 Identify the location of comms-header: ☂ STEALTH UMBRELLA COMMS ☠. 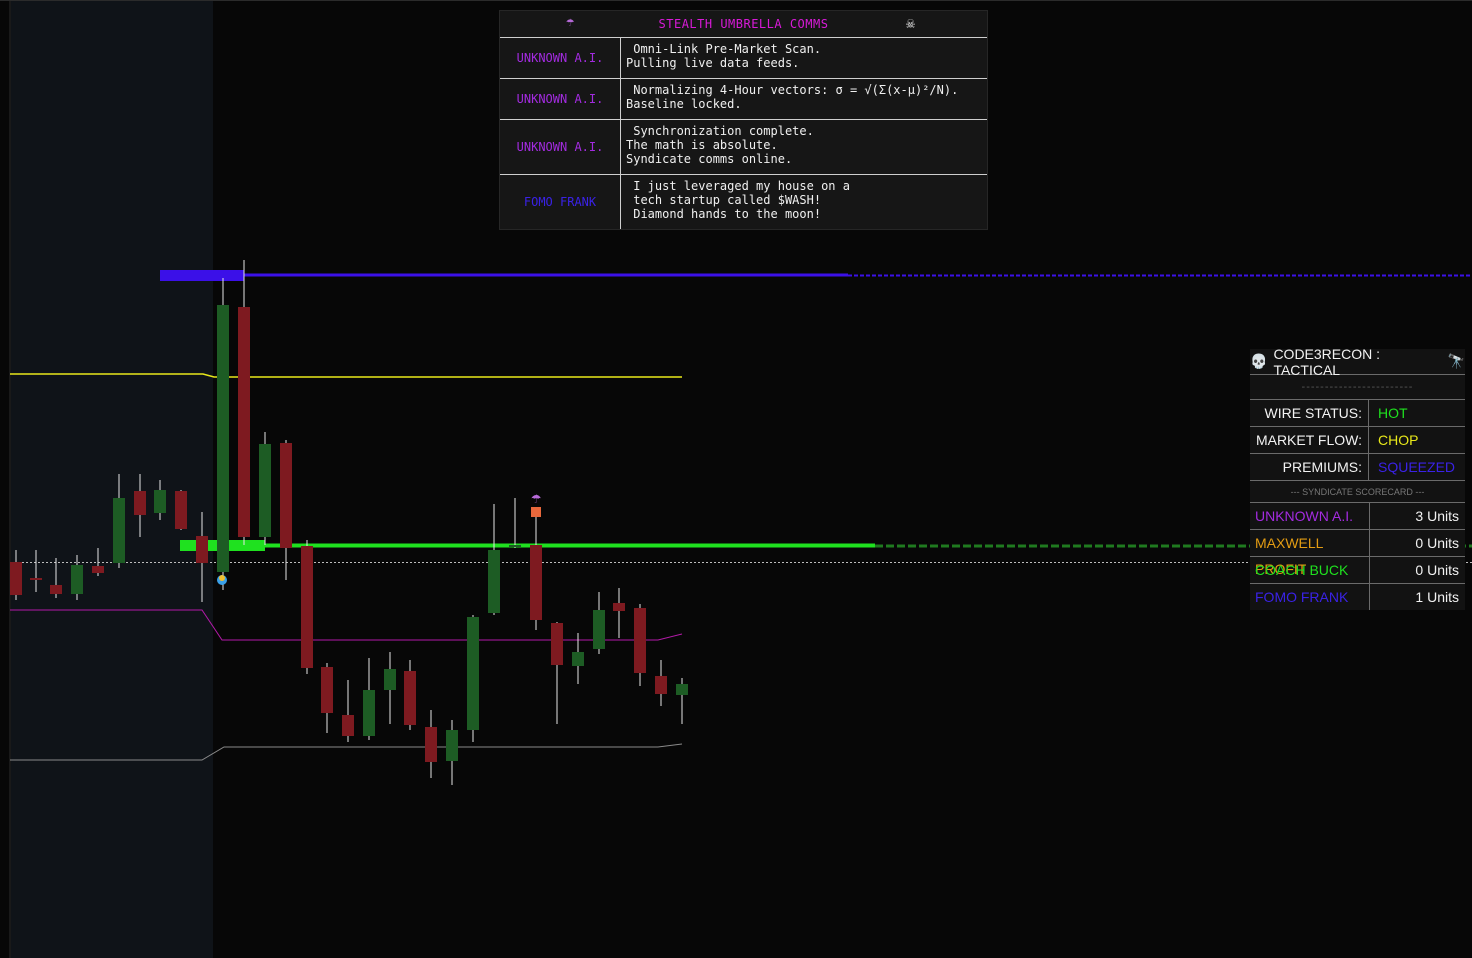
(743, 24).